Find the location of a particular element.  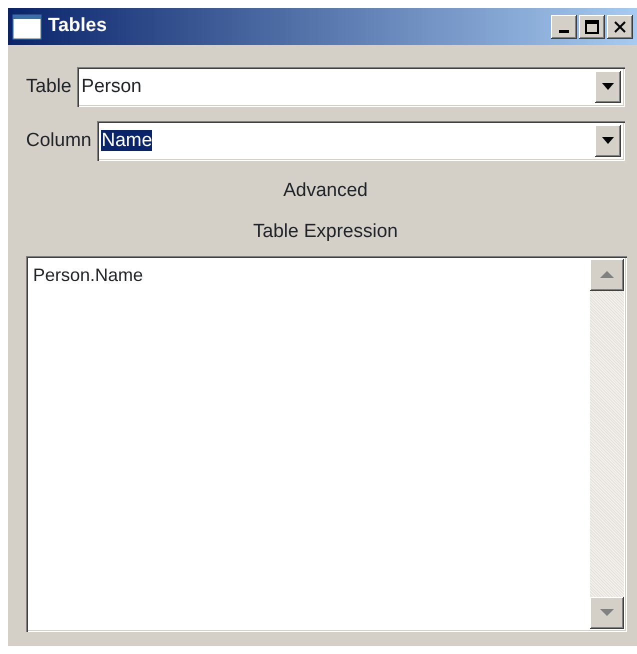

minimize-icon is located at coordinates (564, 31).